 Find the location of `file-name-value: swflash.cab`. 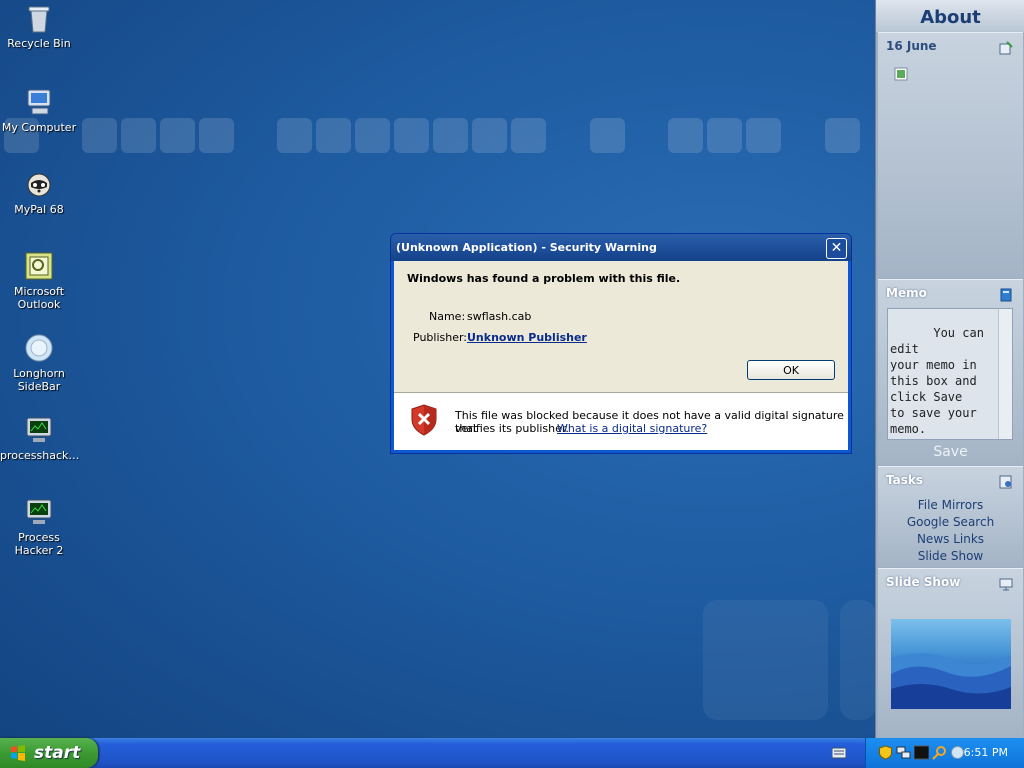

file-name-value: swflash.cab is located at coordinates (499, 316).